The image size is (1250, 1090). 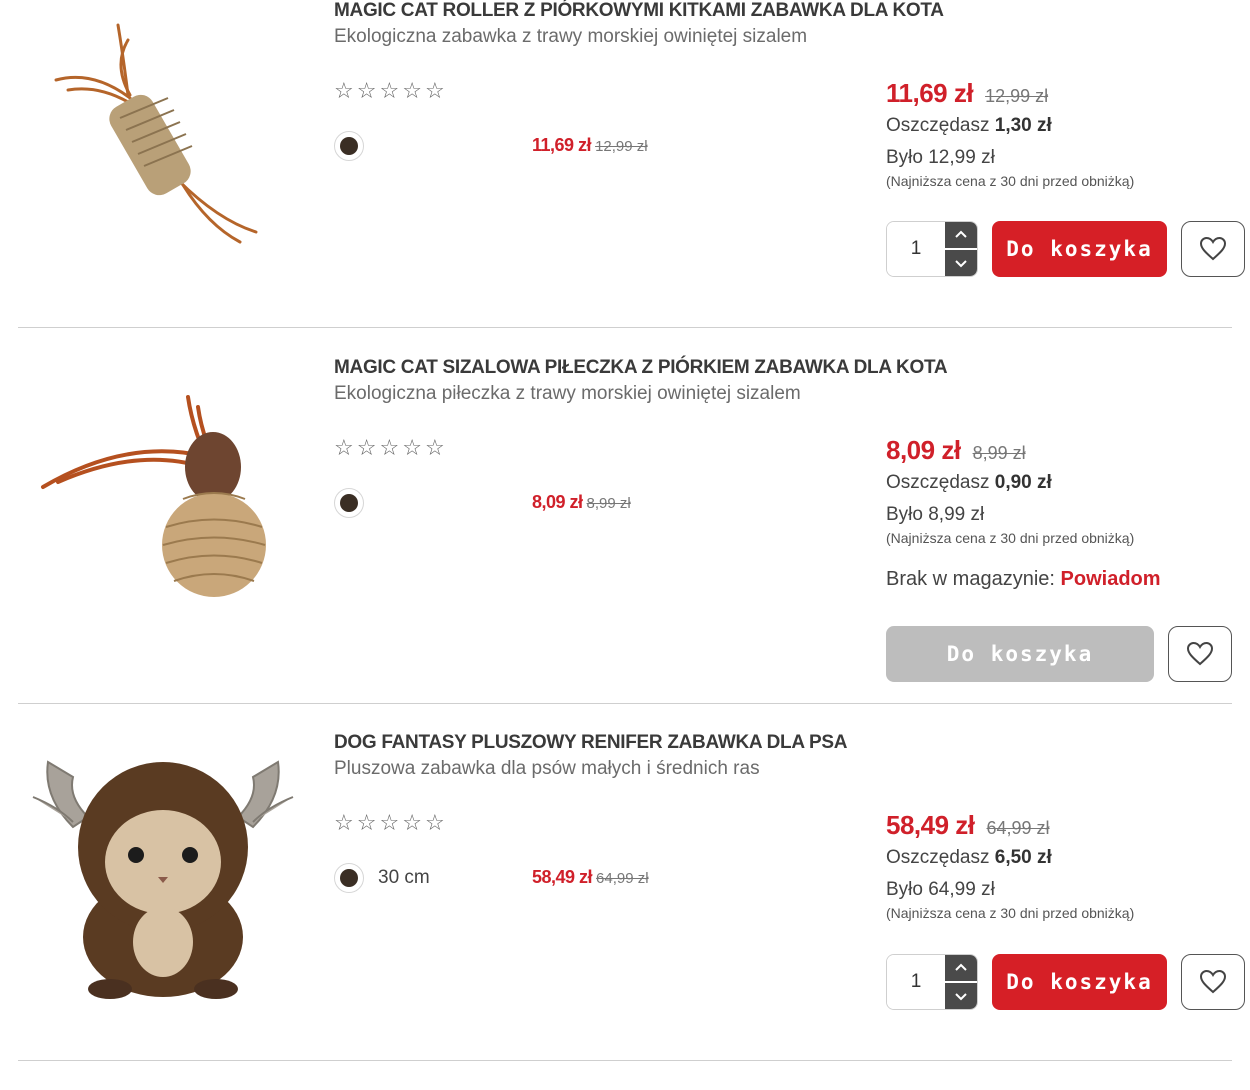 I want to click on current-price: 8,09 zł, so click(x=923, y=450).